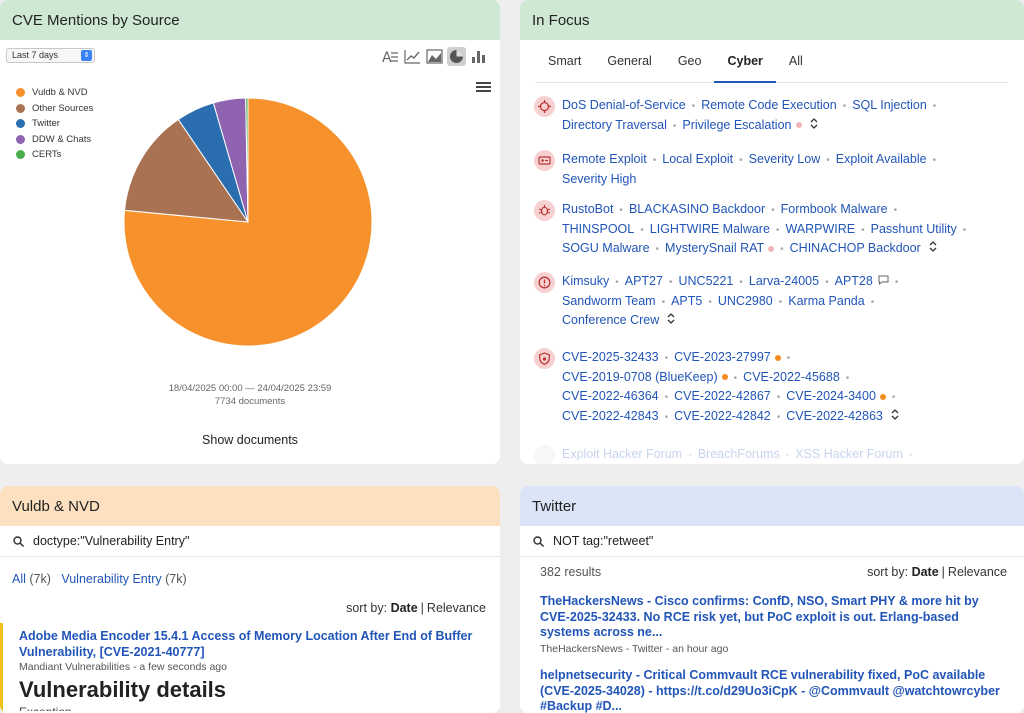 This screenshot has width=1024, height=713. What do you see at coordinates (831, 396) in the screenshot?
I see `focus-tag-link: CVE-2024-3400` at bounding box center [831, 396].